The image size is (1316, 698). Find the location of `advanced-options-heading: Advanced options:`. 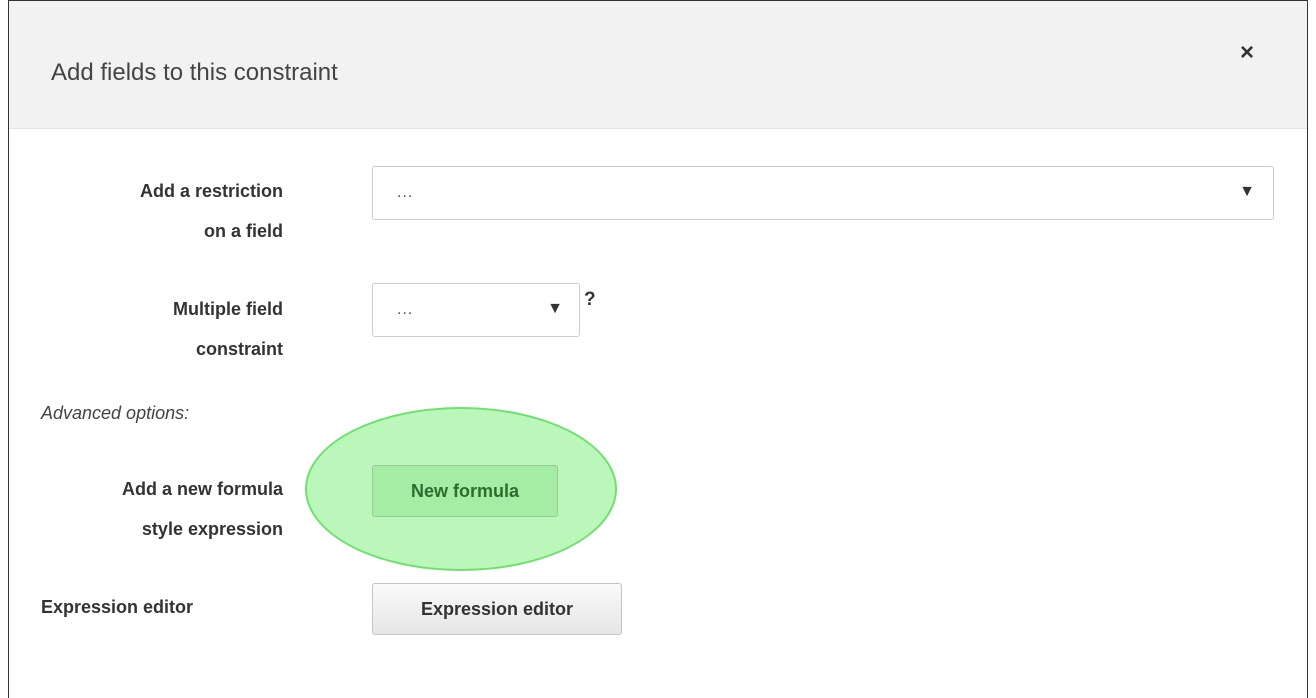

advanced-options-heading: Advanced options: is located at coordinates (115, 413).